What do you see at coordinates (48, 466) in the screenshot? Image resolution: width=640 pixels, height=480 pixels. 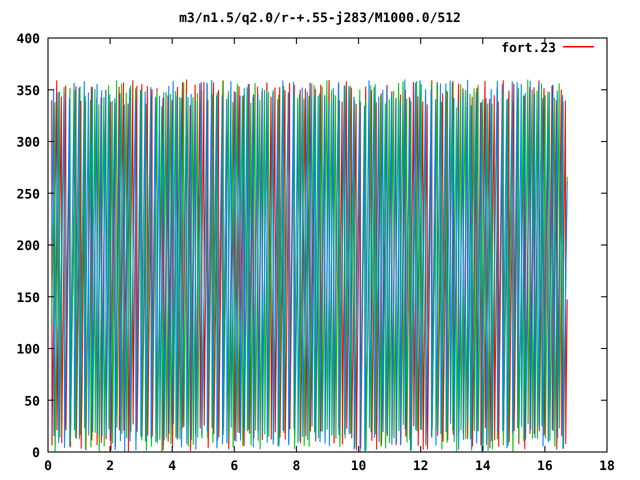 I see `x-tick-label: 0` at bounding box center [48, 466].